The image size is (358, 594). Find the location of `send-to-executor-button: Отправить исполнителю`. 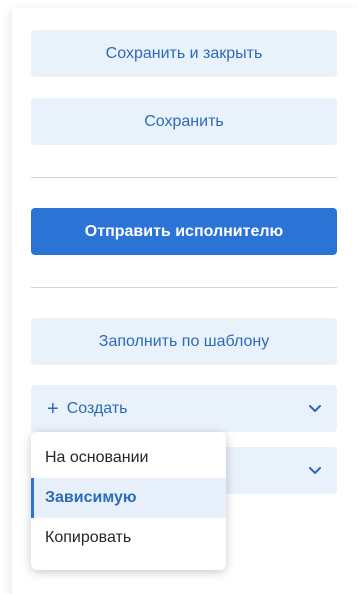

send-to-executor-button: Отправить исполнителю is located at coordinates (184, 231).